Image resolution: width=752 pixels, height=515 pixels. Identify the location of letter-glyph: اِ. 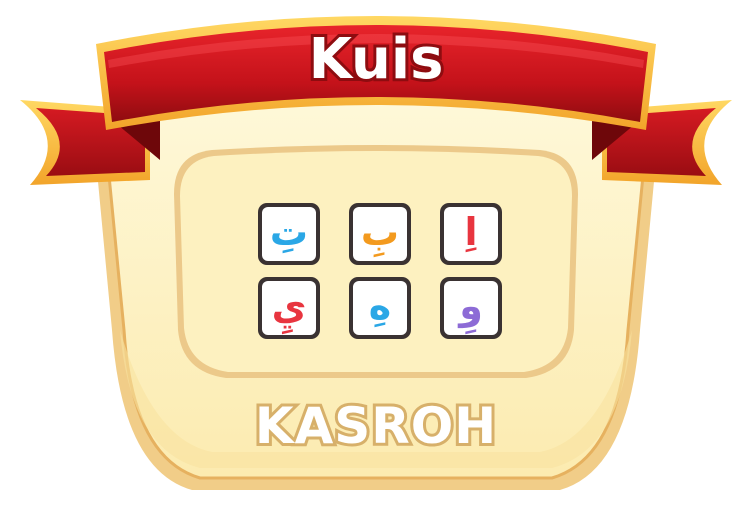
(471, 232).